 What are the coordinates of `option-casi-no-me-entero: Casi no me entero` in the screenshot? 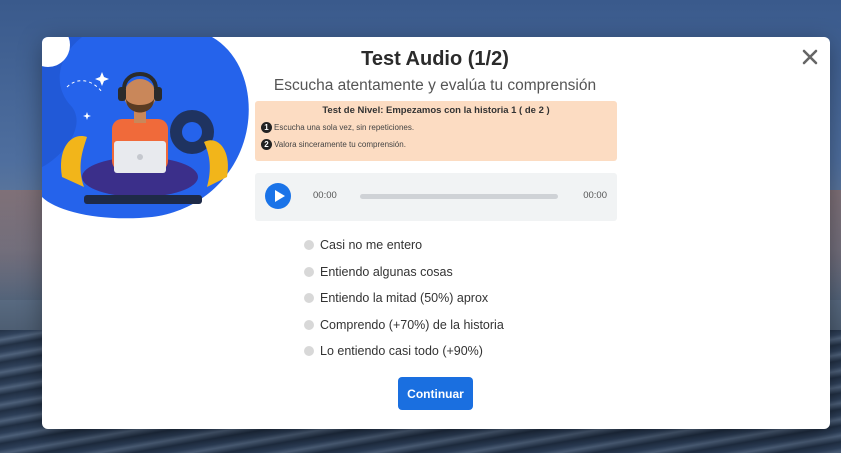 It's located at (404, 245).